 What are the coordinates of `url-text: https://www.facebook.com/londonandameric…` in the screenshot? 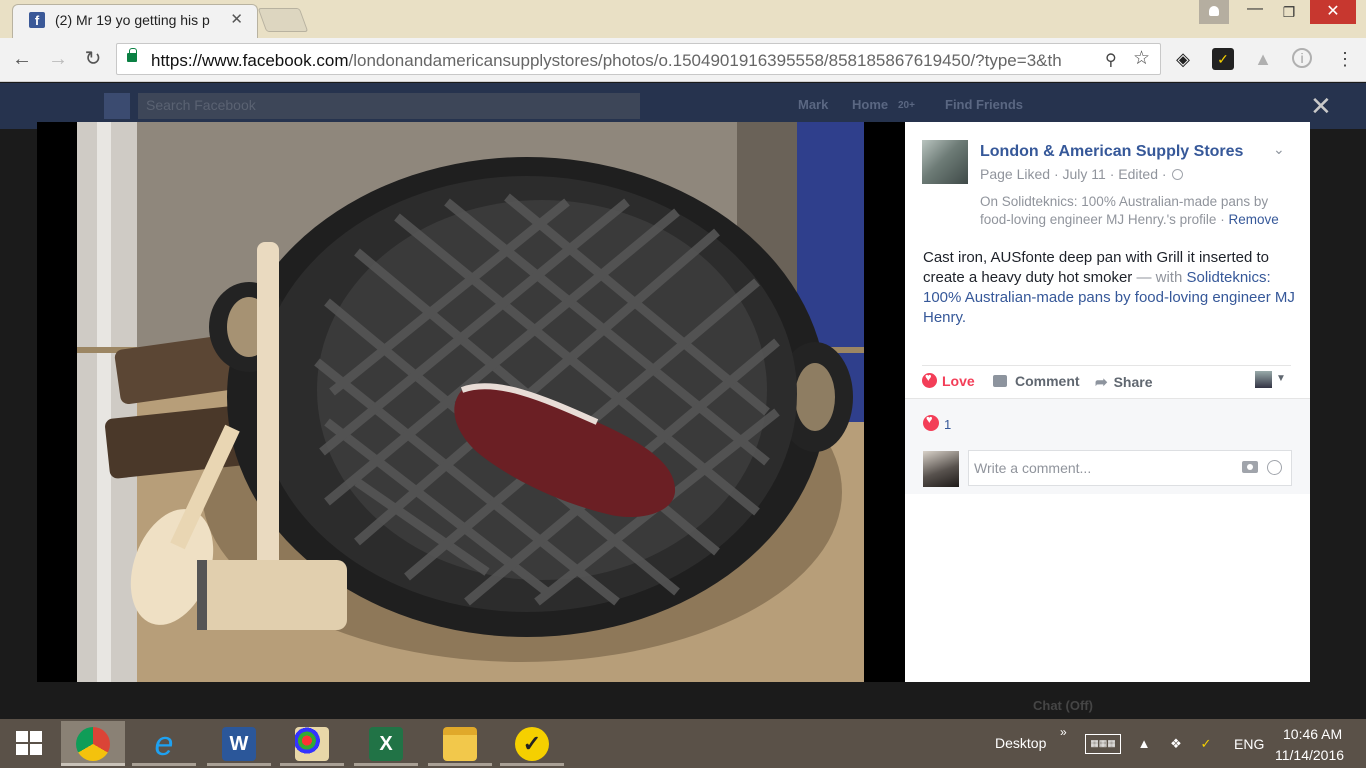 It's located at (626, 61).